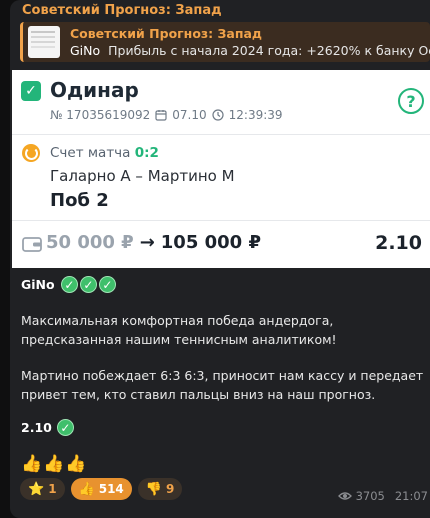 This screenshot has height=518, width=430. Describe the element at coordinates (32, 244) in the screenshot. I see `wallet-icon` at that location.